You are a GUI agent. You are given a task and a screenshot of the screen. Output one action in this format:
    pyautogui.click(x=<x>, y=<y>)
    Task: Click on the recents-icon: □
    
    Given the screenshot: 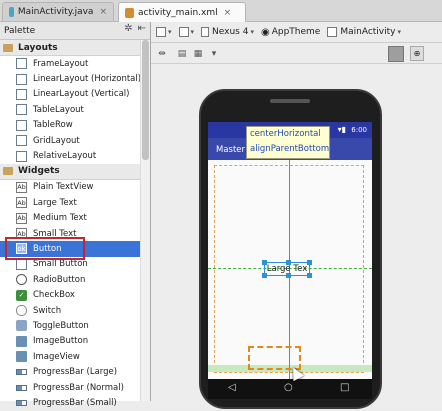 What is the action you would take?
    pyautogui.click(x=345, y=387)
    